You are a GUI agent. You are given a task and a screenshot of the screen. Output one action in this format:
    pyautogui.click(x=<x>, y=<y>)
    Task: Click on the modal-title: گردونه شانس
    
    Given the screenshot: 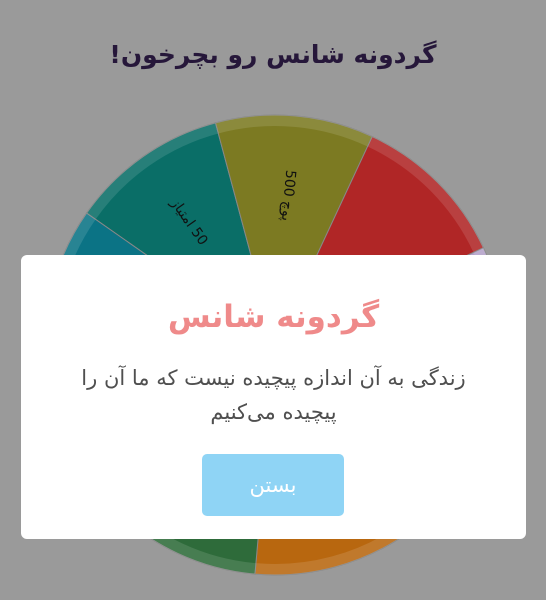 What is the action you would take?
    pyautogui.click(x=273, y=317)
    